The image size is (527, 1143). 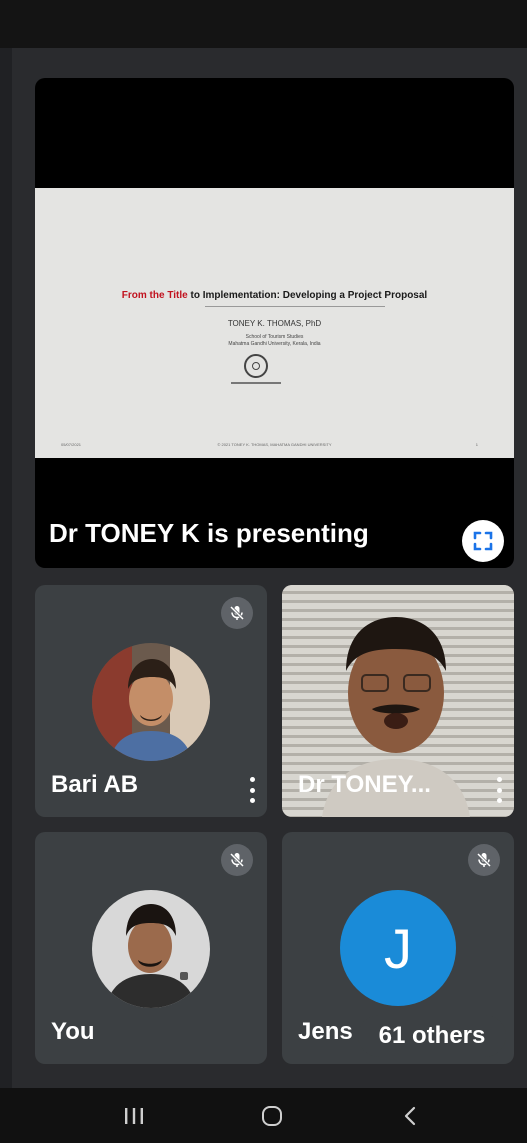 What do you see at coordinates (295, 306) in the screenshot?
I see `slide-title-underline` at bounding box center [295, 306].